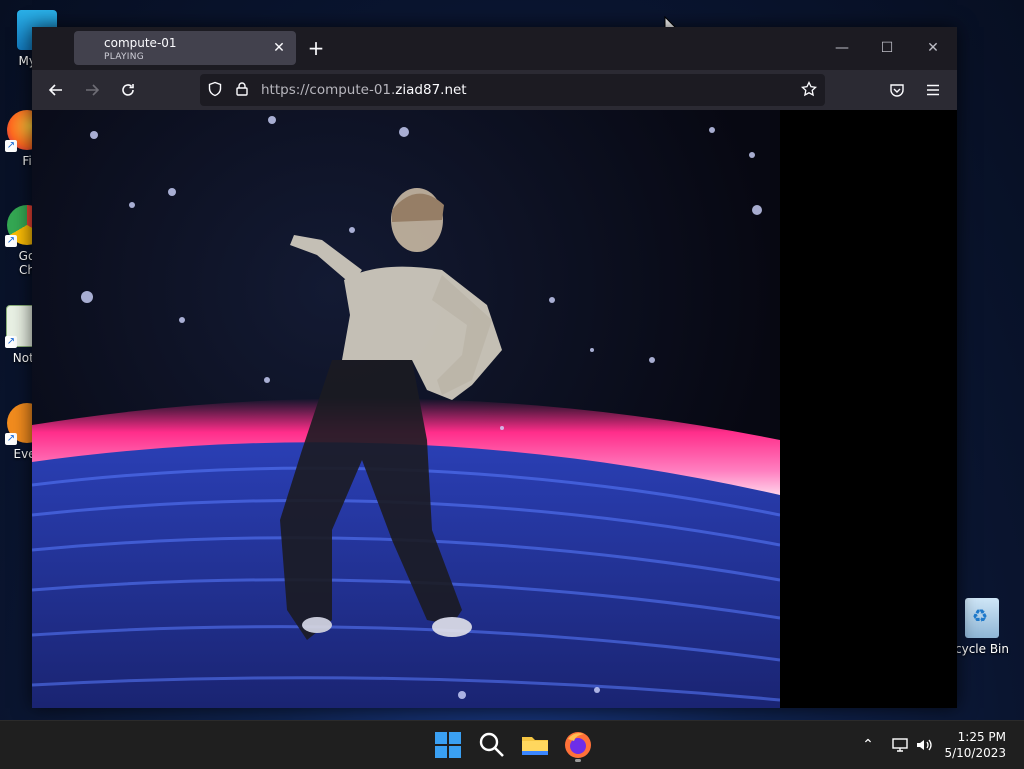 The image size is (1024, 769). What do you see at coordinates (578, 760) in the screenshot?
I see `firefox-running-indicator` at bounding box center [578, 760].